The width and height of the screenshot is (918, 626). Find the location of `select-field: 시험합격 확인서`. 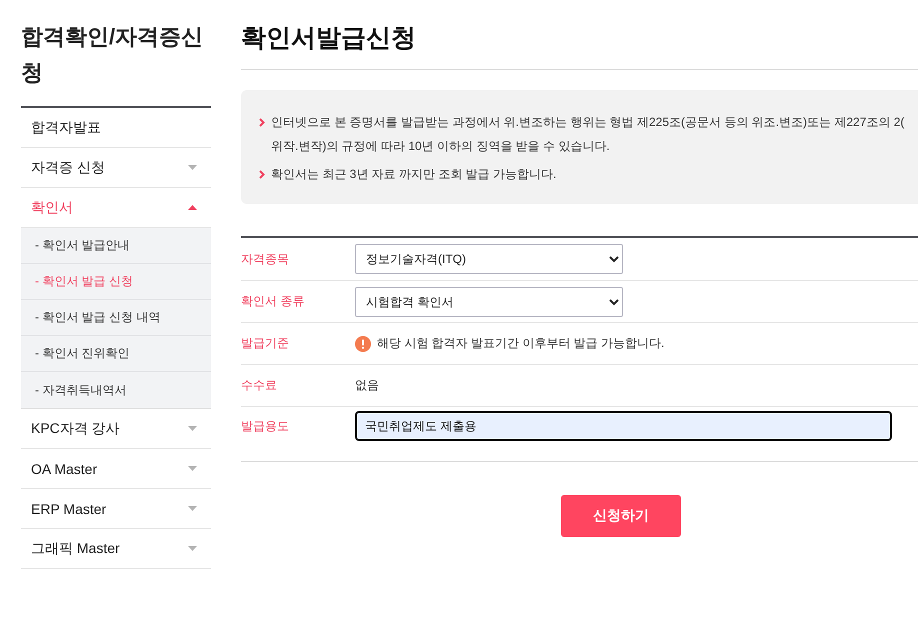

select-field: 시험합격 확인서 is located at coordinates (489, 301).